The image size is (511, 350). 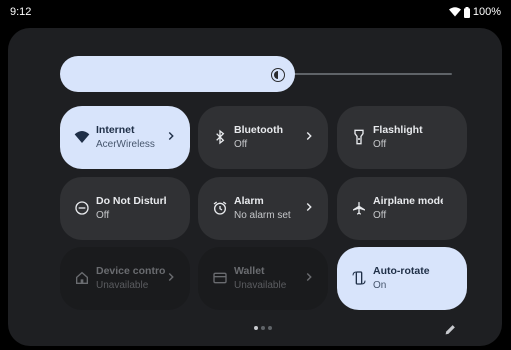 I want to click on tile-wallet: Wallet Unavailable, so click(x=263, y=278).